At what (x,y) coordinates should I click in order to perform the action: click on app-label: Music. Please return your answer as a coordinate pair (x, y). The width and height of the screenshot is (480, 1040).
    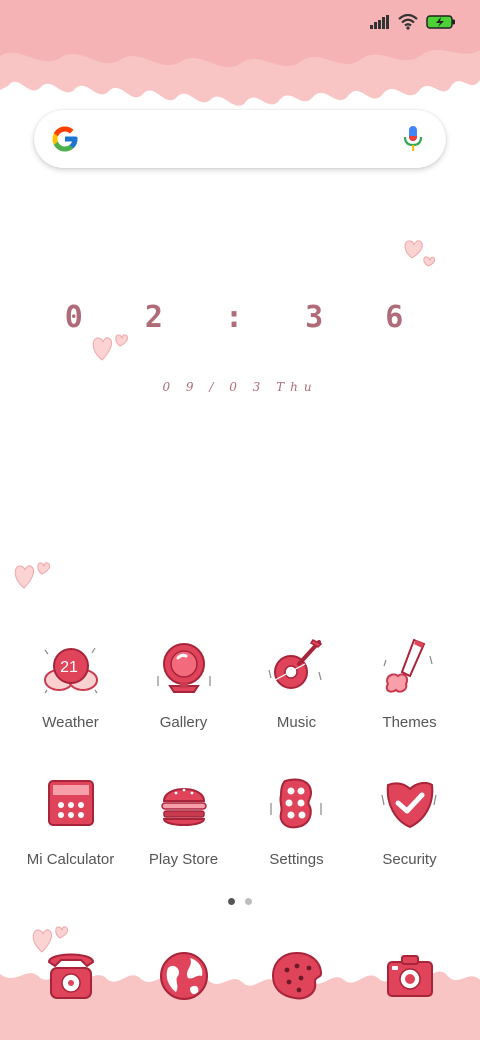
    Looking at the image, I should click on (296, 722).